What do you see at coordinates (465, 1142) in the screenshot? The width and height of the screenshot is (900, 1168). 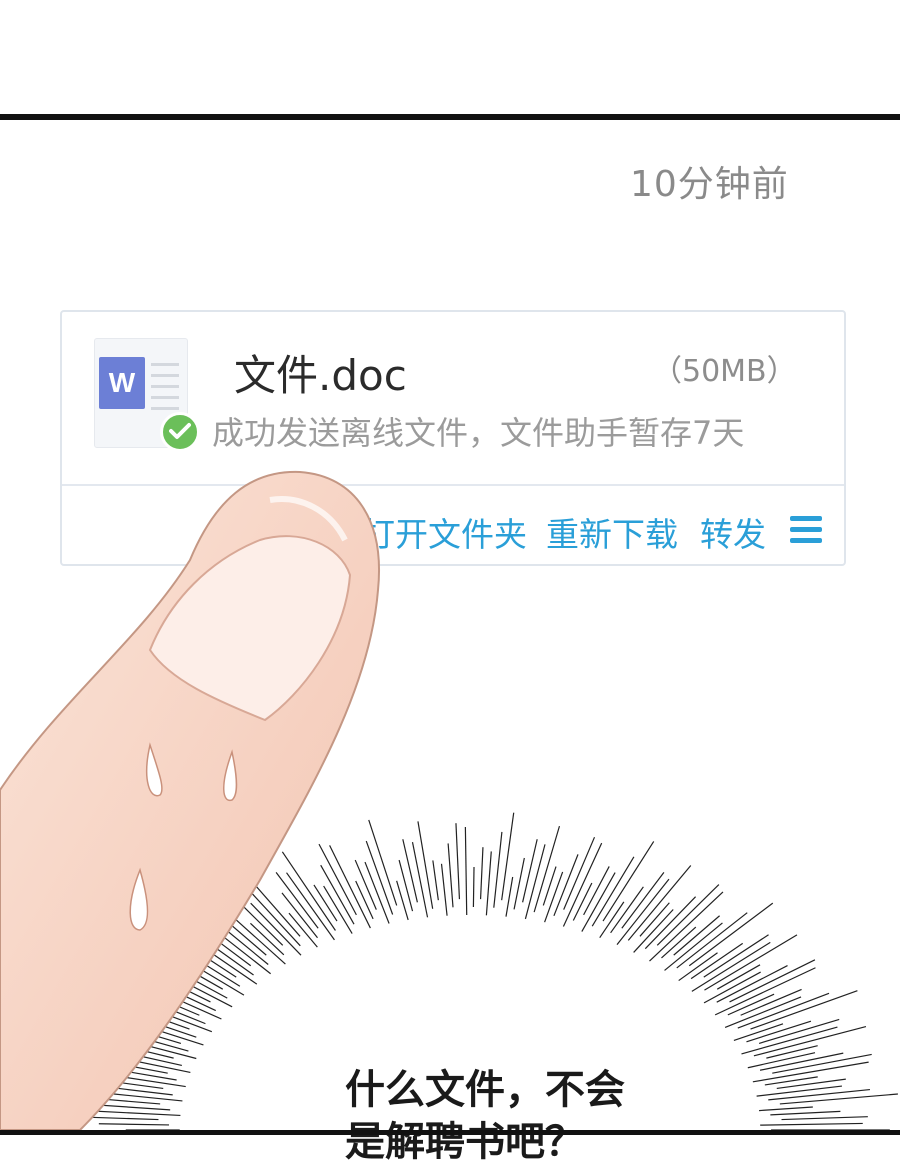 I see `speech-line-2: 是解聘书吧？` at bounding box center [465, 1142].